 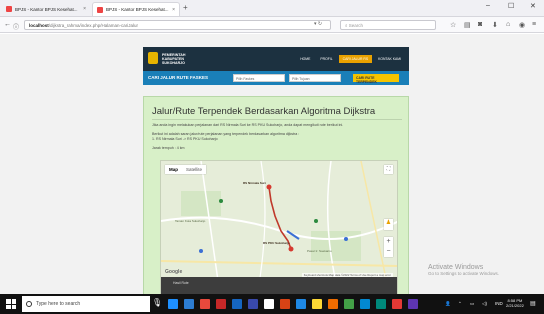 What do you see at coordinates (194, 169) in the screenshot?
I see `satellite-tab: Satellite` at bounding box center [194, 169].